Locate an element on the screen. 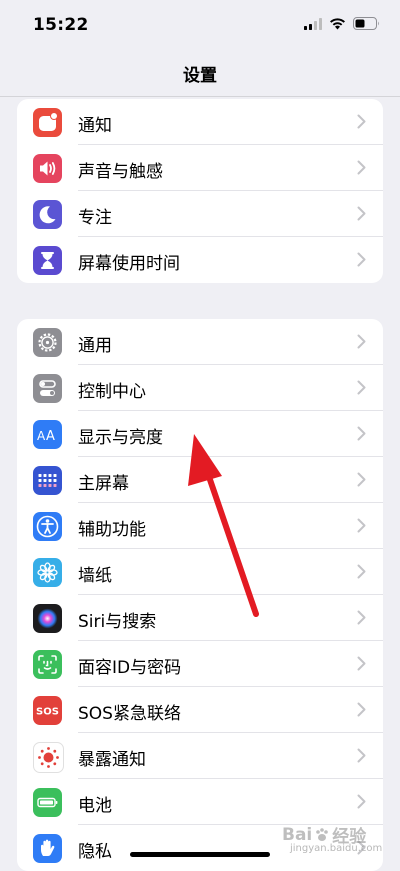  status-time: 15:22 is located at coordinates (61, 25).